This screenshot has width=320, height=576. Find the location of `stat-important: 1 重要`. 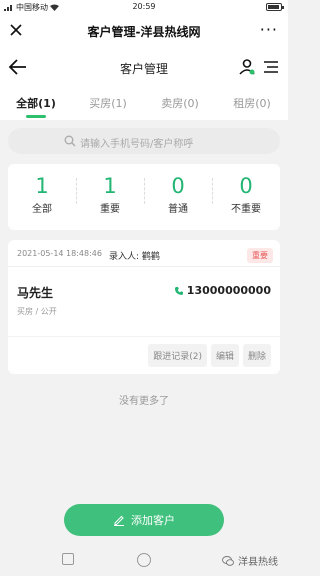

stat-important: 1 重要 is located at coordinates (110, 197).